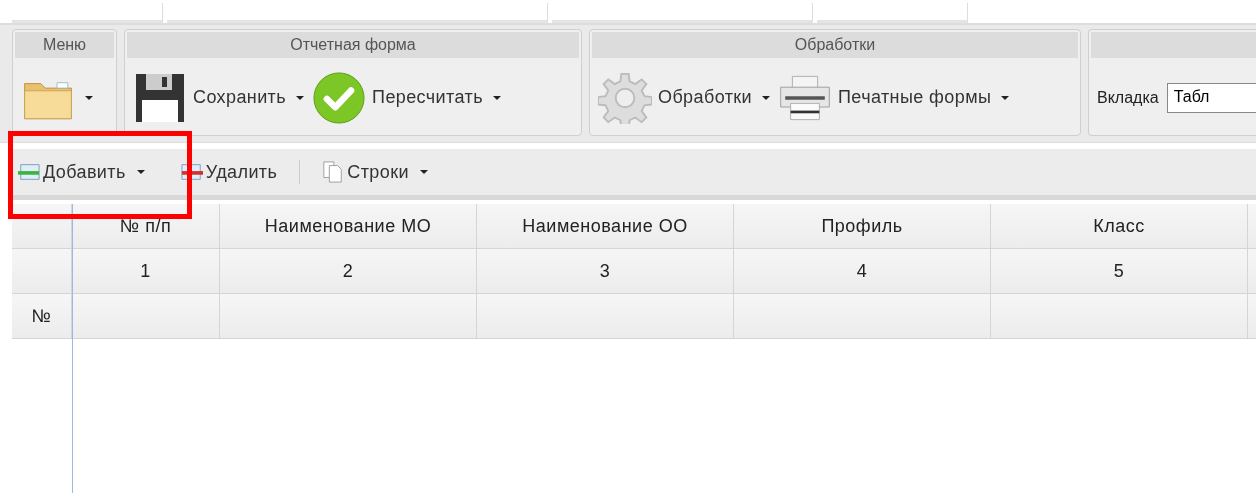 The width and height of the screenshot is (1256, 493). I want to click on field-label: Вкладка, so click(1128, 97).